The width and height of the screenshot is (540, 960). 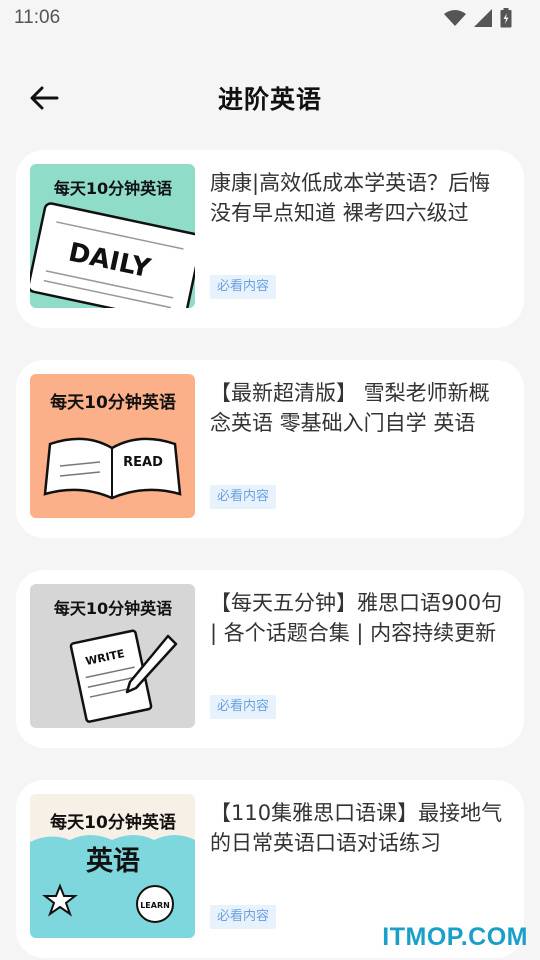 What do you see at coordinates (155, 905) in the screenshot?
I see `thumb-word: LEARN` at bounding box center [155, 905].